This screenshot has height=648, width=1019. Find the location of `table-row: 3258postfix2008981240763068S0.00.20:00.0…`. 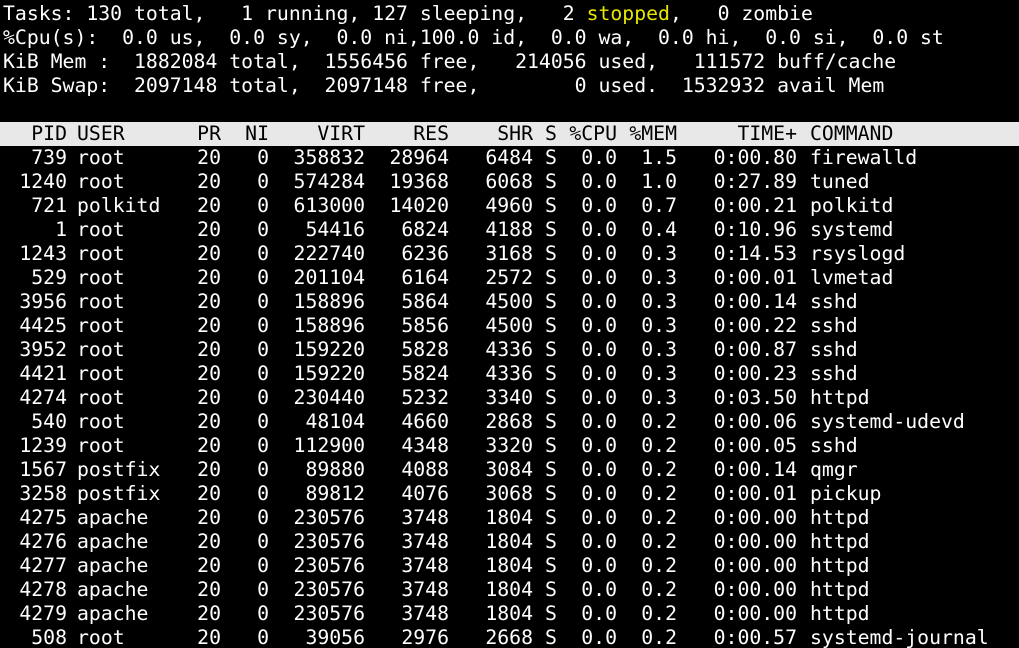

table-row: 3258postfix2008981240763068S0.00.20:00.0… is located at coordinates (511, 494).